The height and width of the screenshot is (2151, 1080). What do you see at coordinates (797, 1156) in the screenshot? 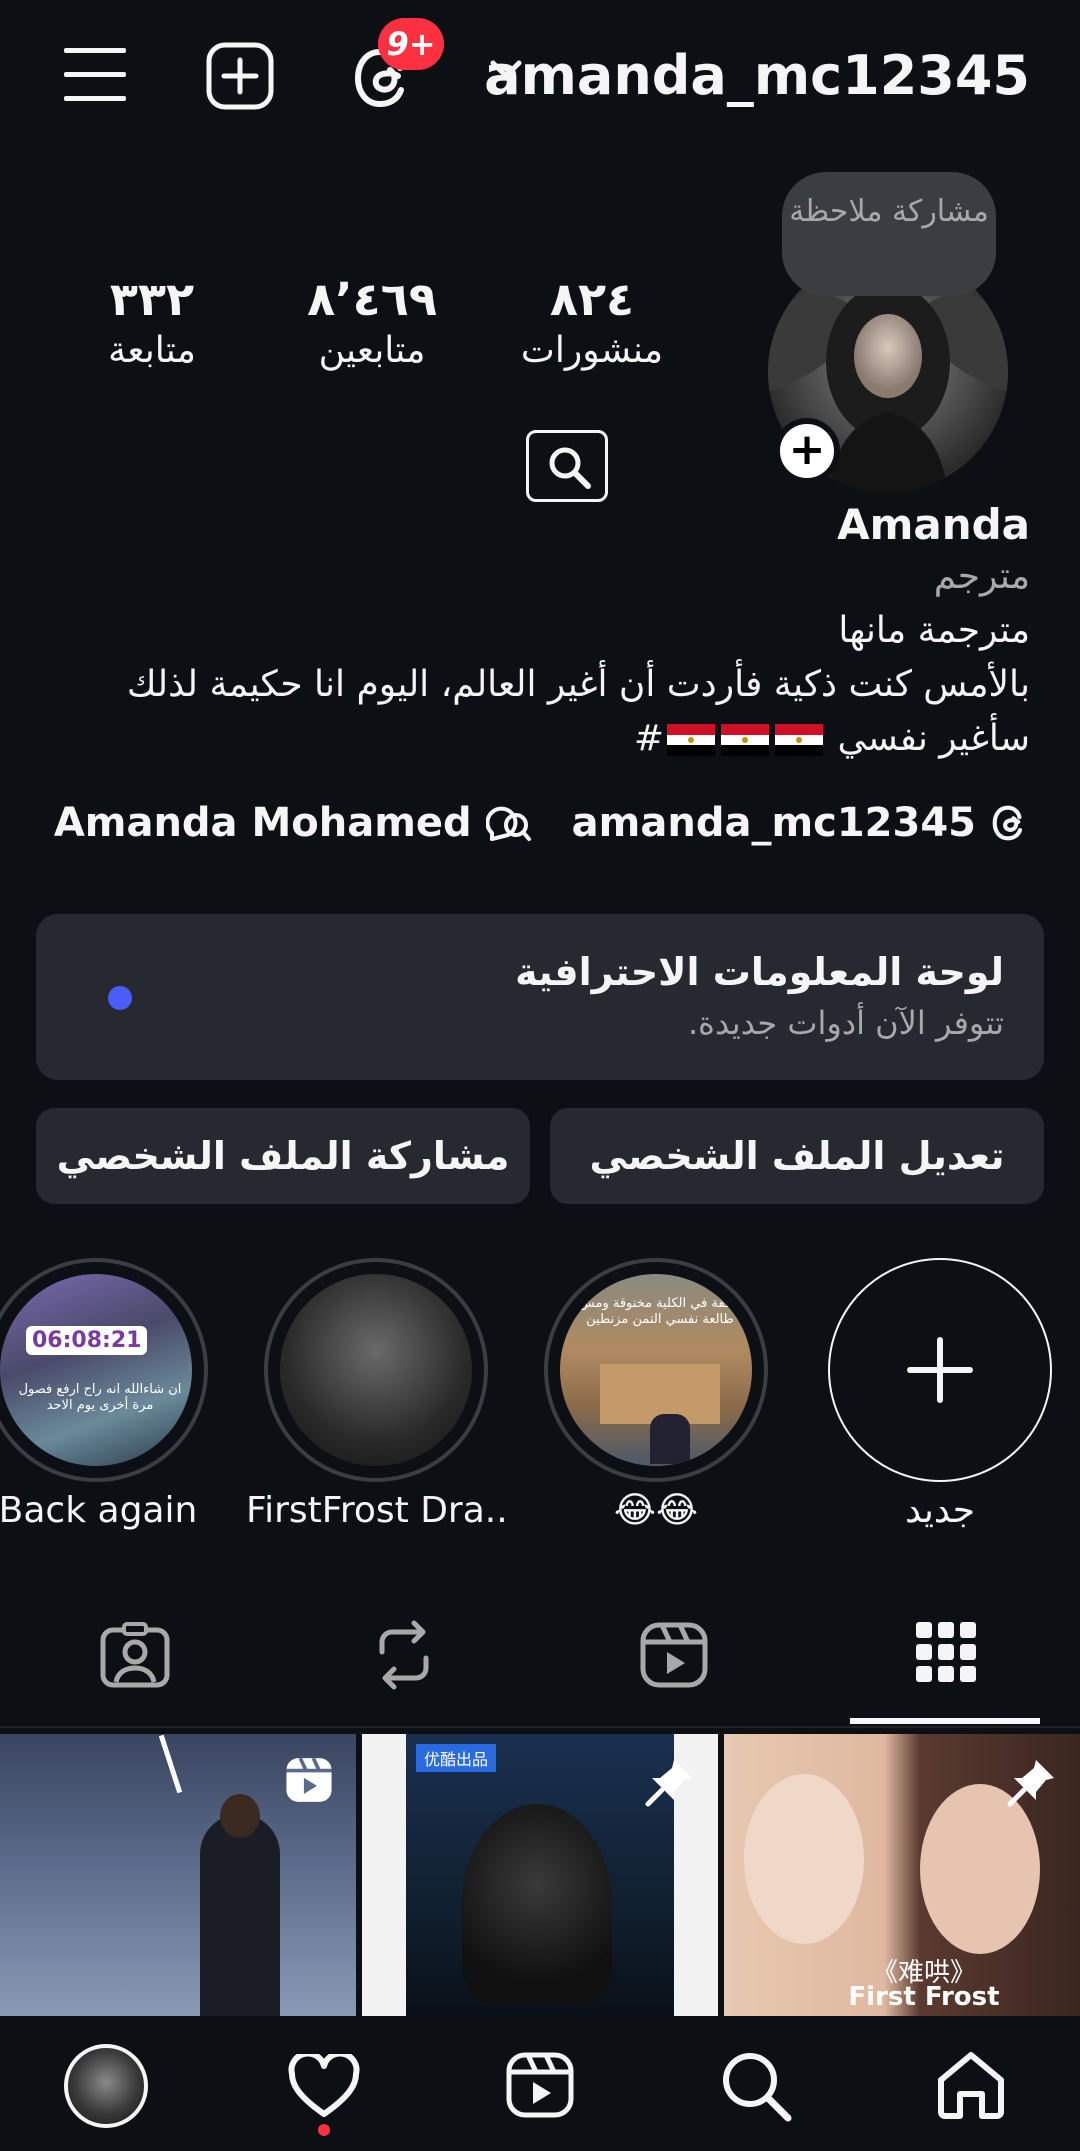
I see `edit-profile-button: تعديل الملف الشخصي` at bounding box center [797, 1156].